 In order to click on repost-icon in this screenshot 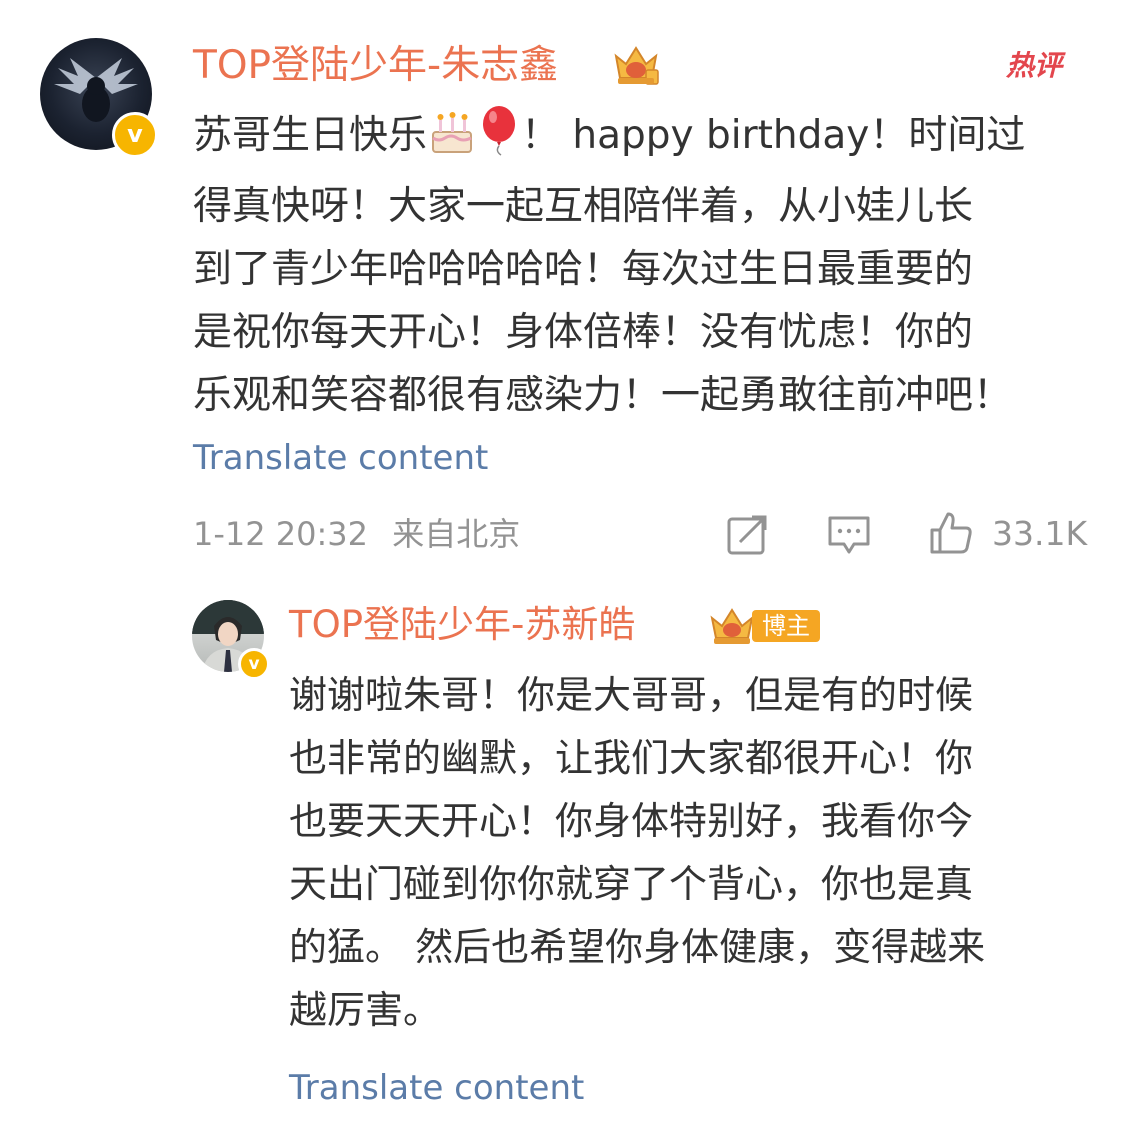, I will do `click(747, 535)`.